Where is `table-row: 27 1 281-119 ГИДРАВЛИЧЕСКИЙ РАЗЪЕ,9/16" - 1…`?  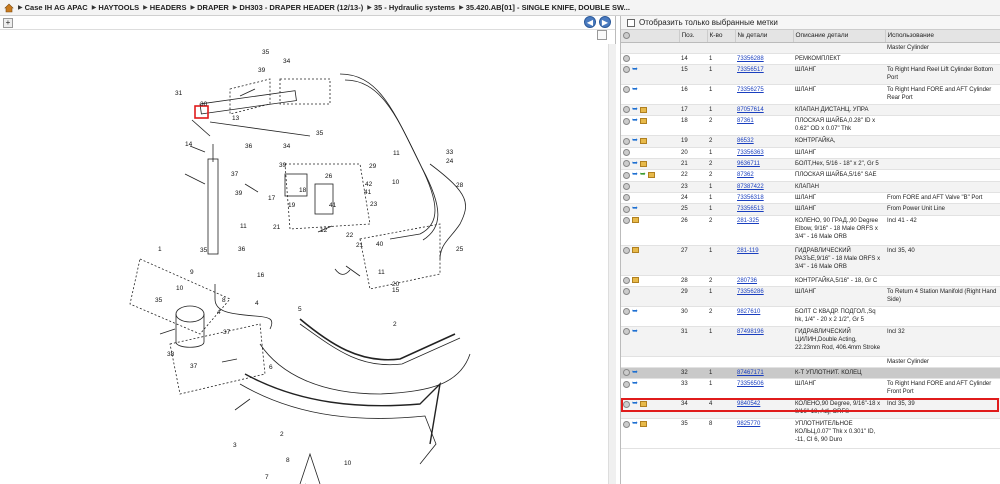 table-row: 27 1 281-119 ГИДРАВЛИЧЕСКИЙ РАЗЪЕ,9/16" - 1… is located at coordinates (810, 260).